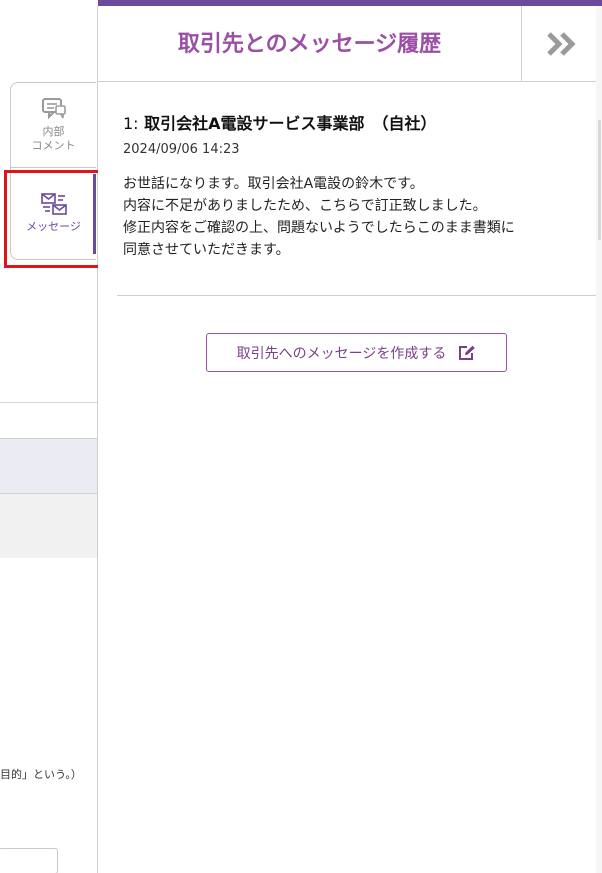  I want to click on document-text-snippet: 目的」という。）, so click(41, 774).